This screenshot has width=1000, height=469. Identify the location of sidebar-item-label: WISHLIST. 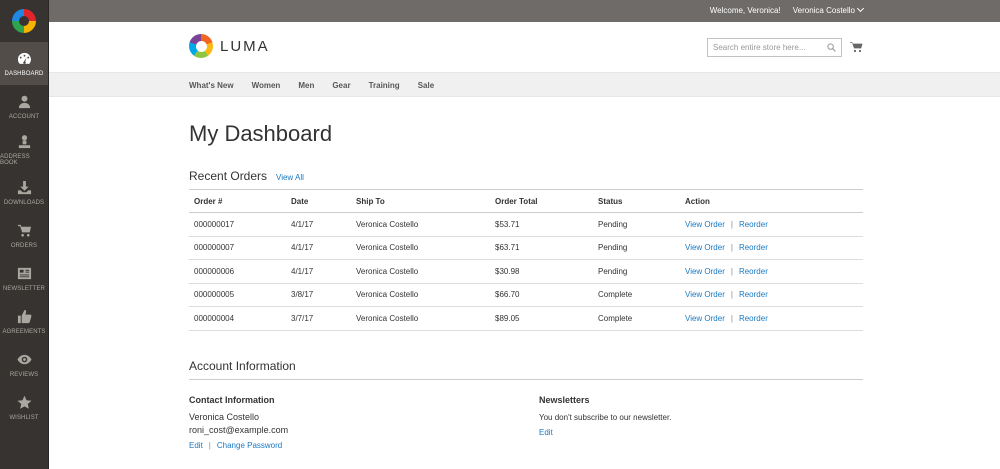
(24, 417).